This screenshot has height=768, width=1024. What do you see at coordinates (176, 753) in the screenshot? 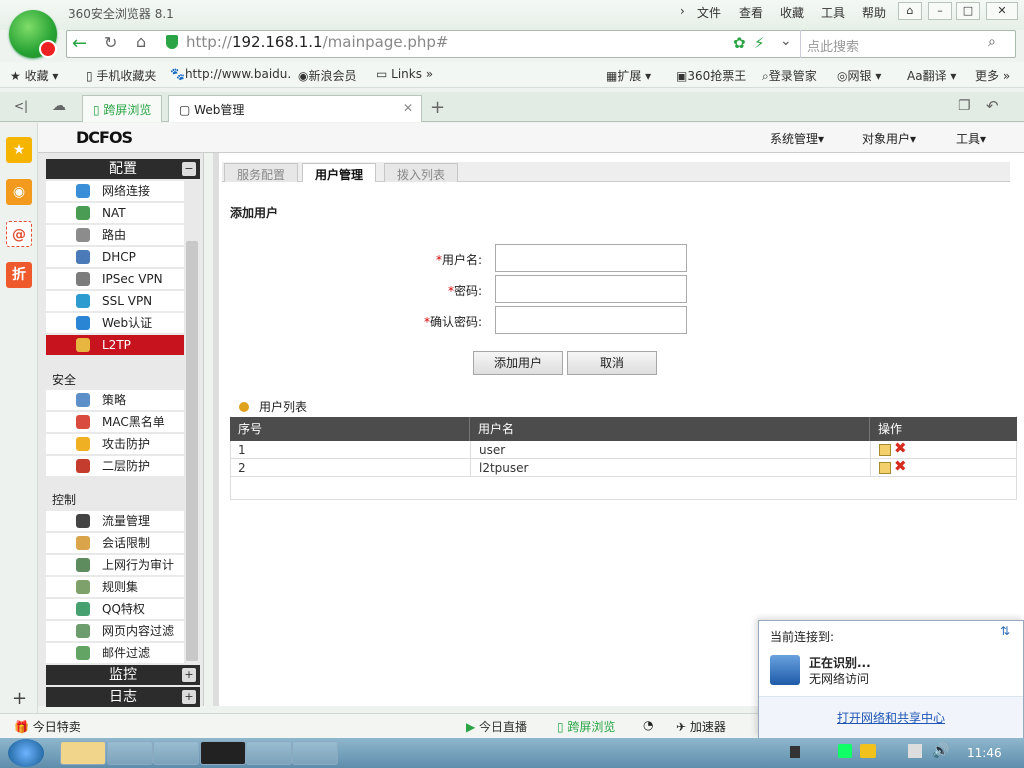
I see `excel-task-icon` at bounding box center [176, 753].